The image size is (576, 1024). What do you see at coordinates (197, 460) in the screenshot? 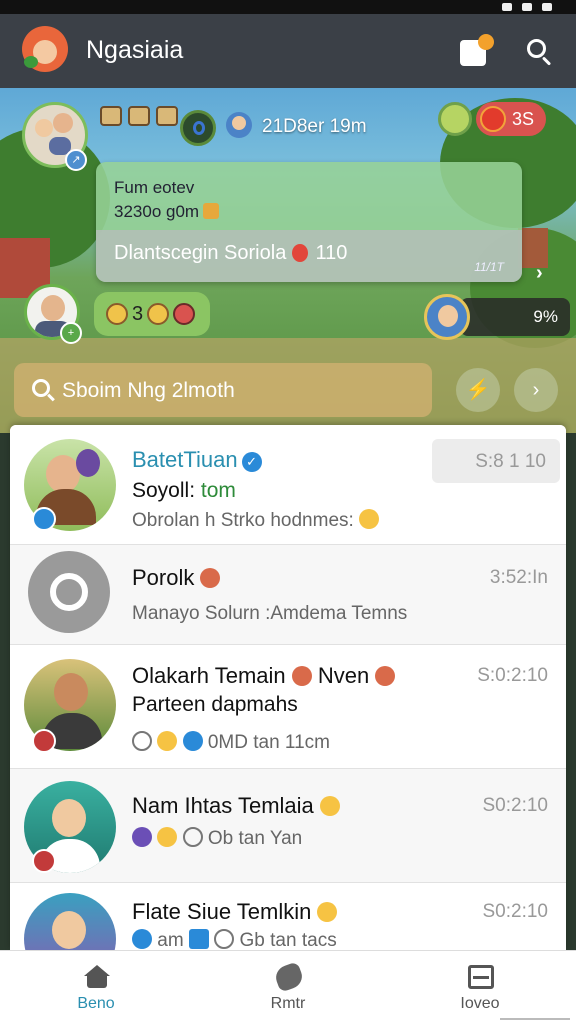
I see `chat-name: BatetTiuan ✓` at bounding box center [197, 460].